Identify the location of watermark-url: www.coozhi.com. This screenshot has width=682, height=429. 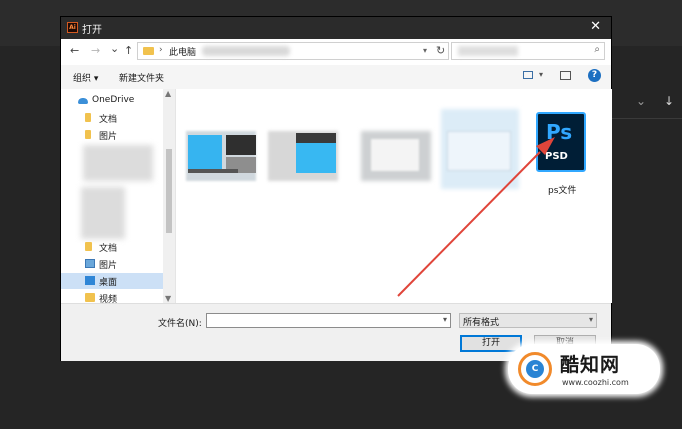
(595, 382).